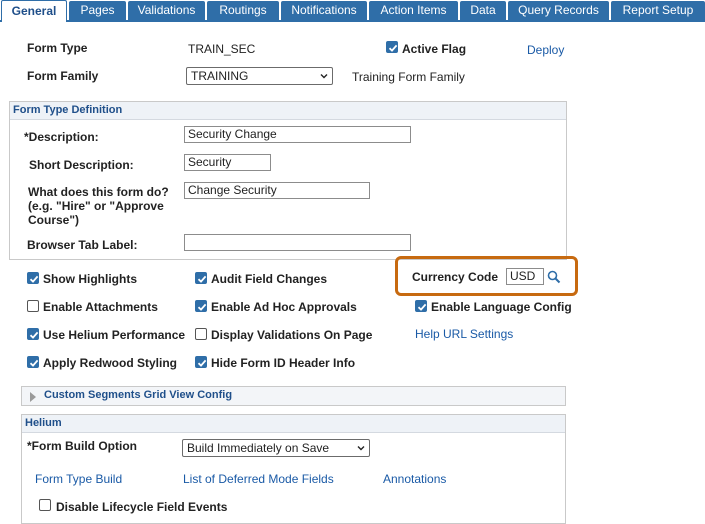 The width and height of the screenshot is (705, 524). I want to click on browser-tab-input, so click(297, 242).